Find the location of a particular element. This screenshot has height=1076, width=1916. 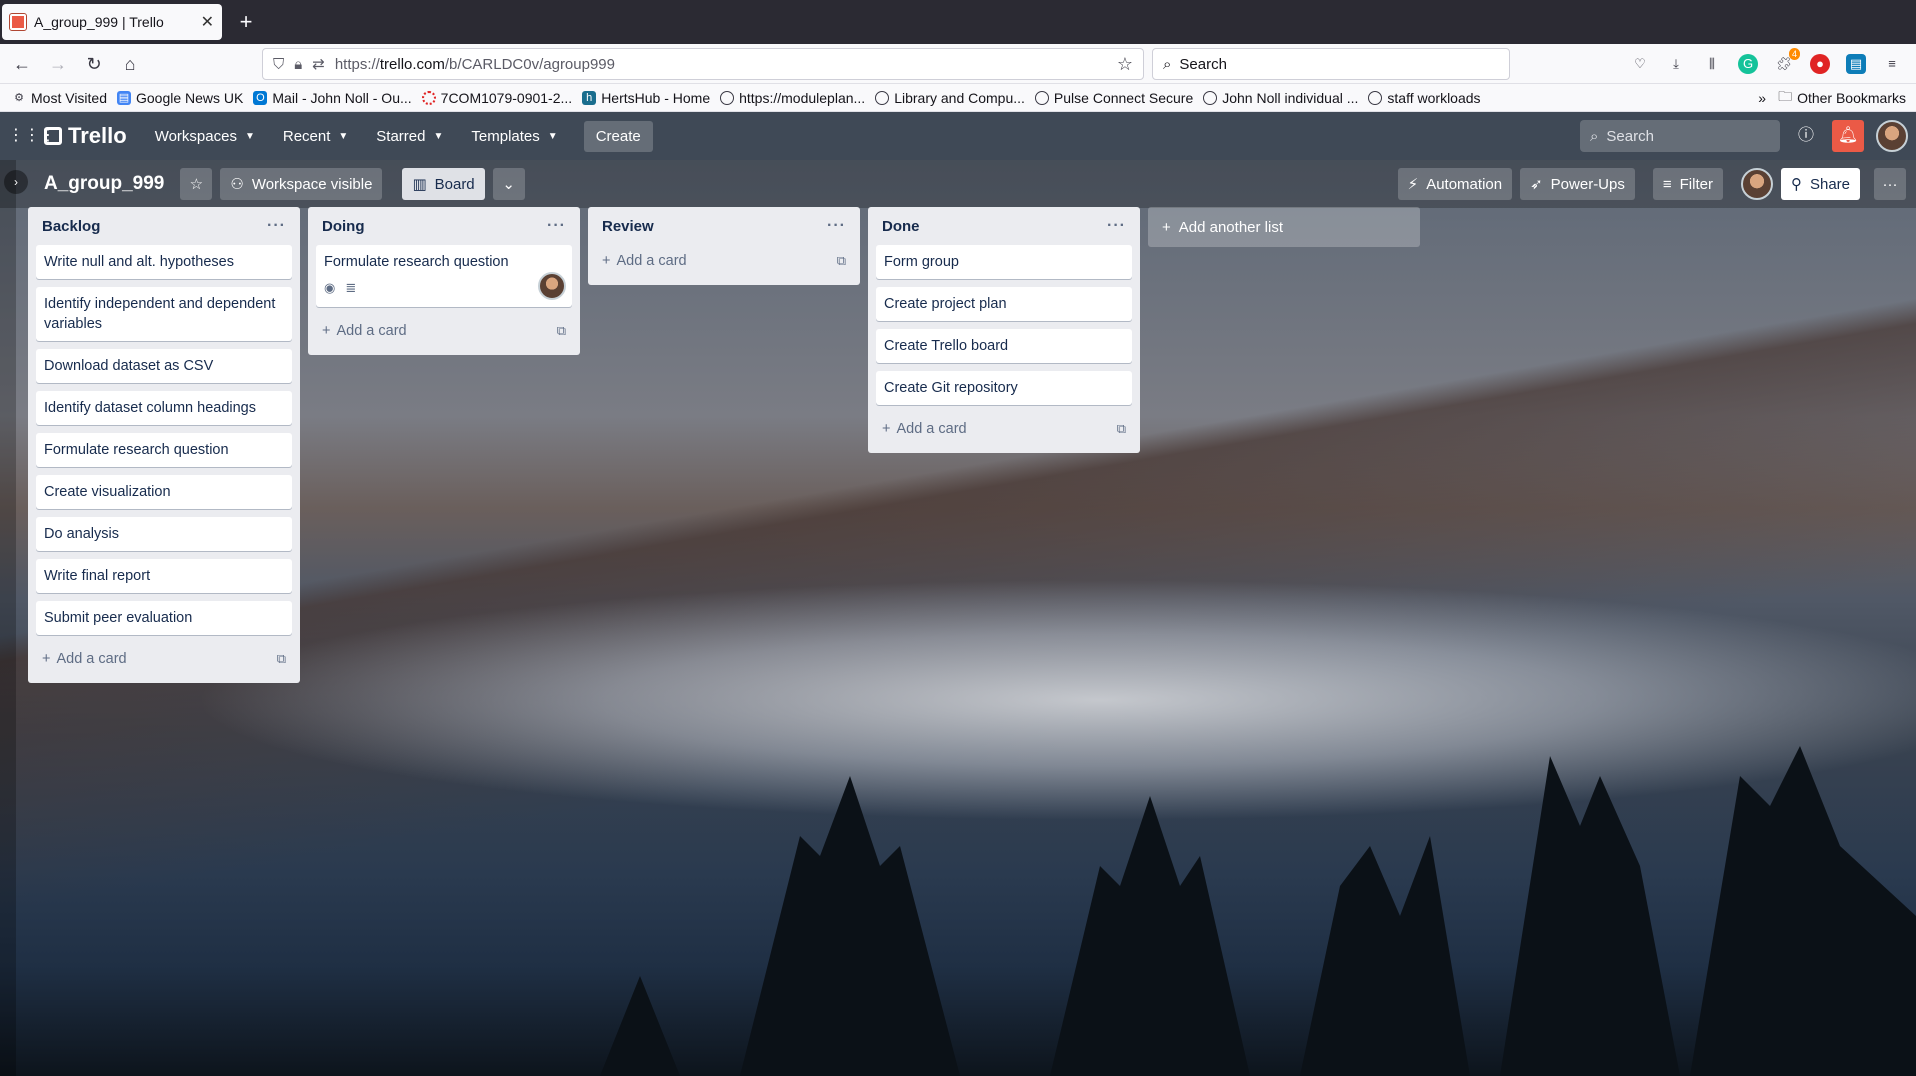

filter-button: ≡ Filter is located at coordinates (1687, 184).